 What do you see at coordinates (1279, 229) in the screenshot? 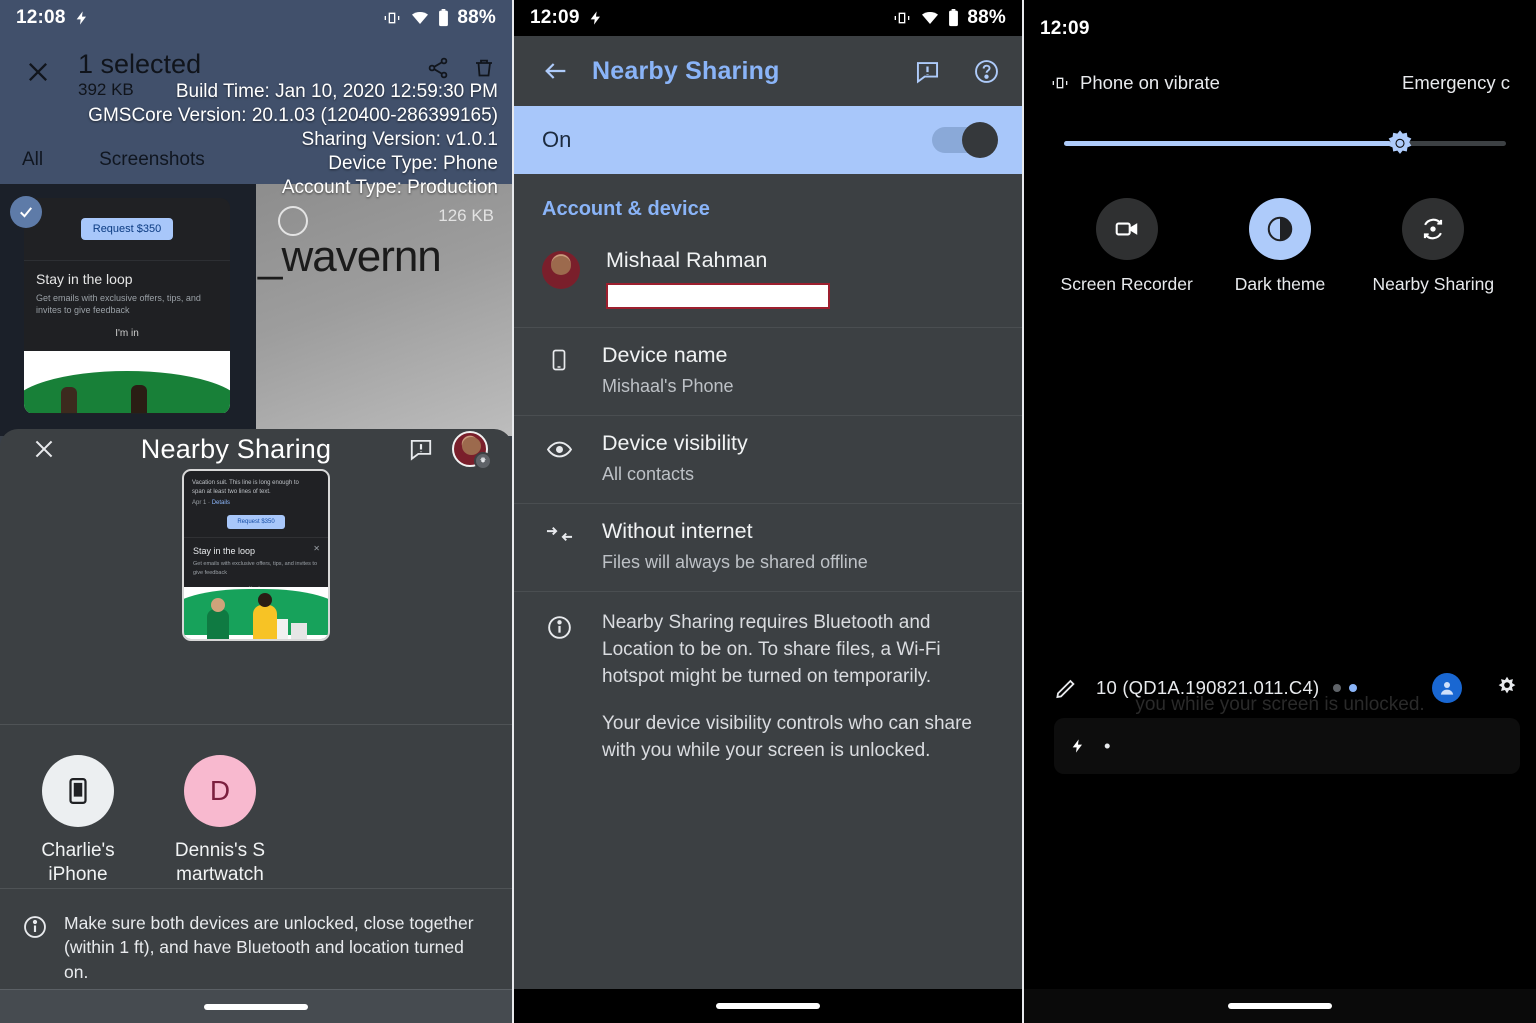
I see `contrast-circle-icon` at bounding box center [1279, 229].